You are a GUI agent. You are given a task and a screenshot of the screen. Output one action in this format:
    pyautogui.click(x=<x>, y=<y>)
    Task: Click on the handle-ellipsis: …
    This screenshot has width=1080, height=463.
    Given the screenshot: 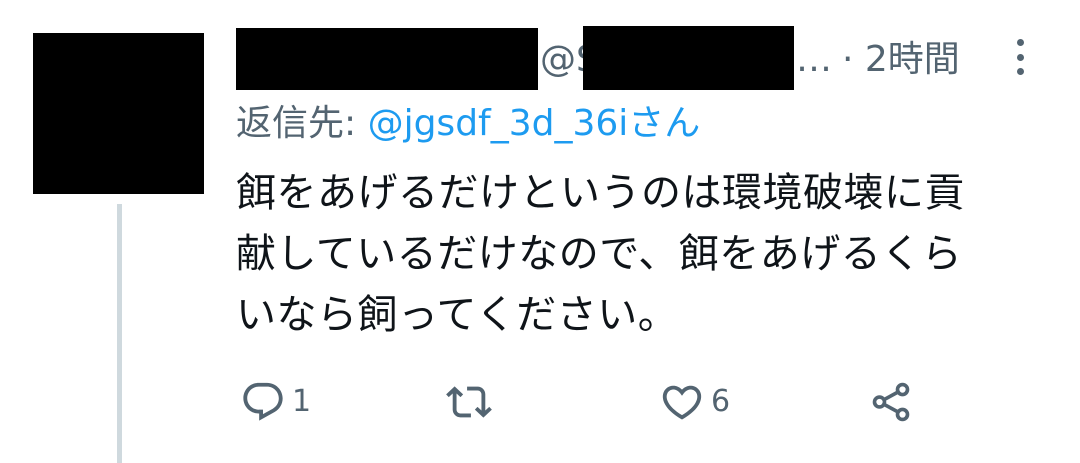 What is the action you would take?
    pyautogui.click(x=814, y=59)
    